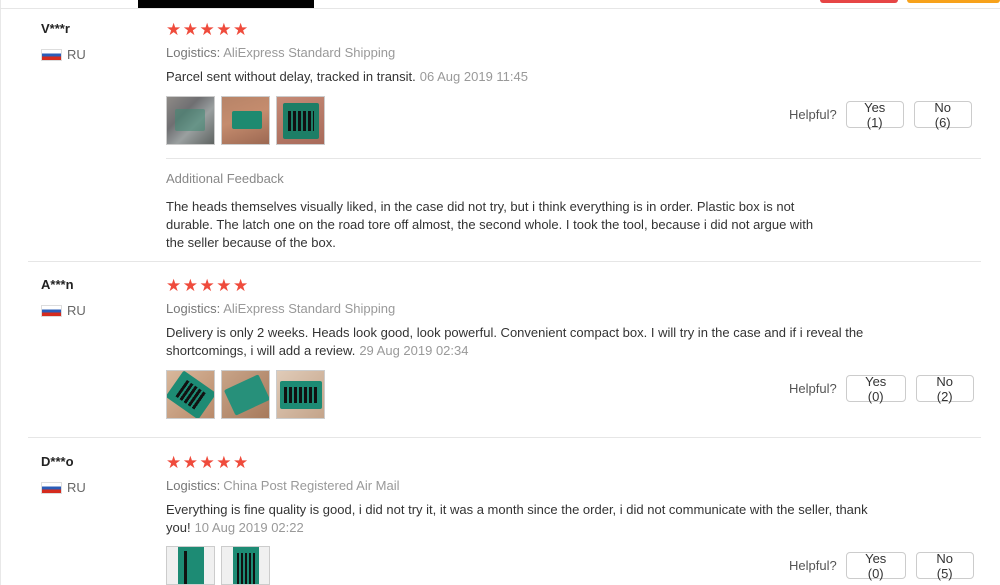 This screenshot has height=585, width=1000. I want to click on additional-feedback-title: Additional Feedback, so click(225, 178).